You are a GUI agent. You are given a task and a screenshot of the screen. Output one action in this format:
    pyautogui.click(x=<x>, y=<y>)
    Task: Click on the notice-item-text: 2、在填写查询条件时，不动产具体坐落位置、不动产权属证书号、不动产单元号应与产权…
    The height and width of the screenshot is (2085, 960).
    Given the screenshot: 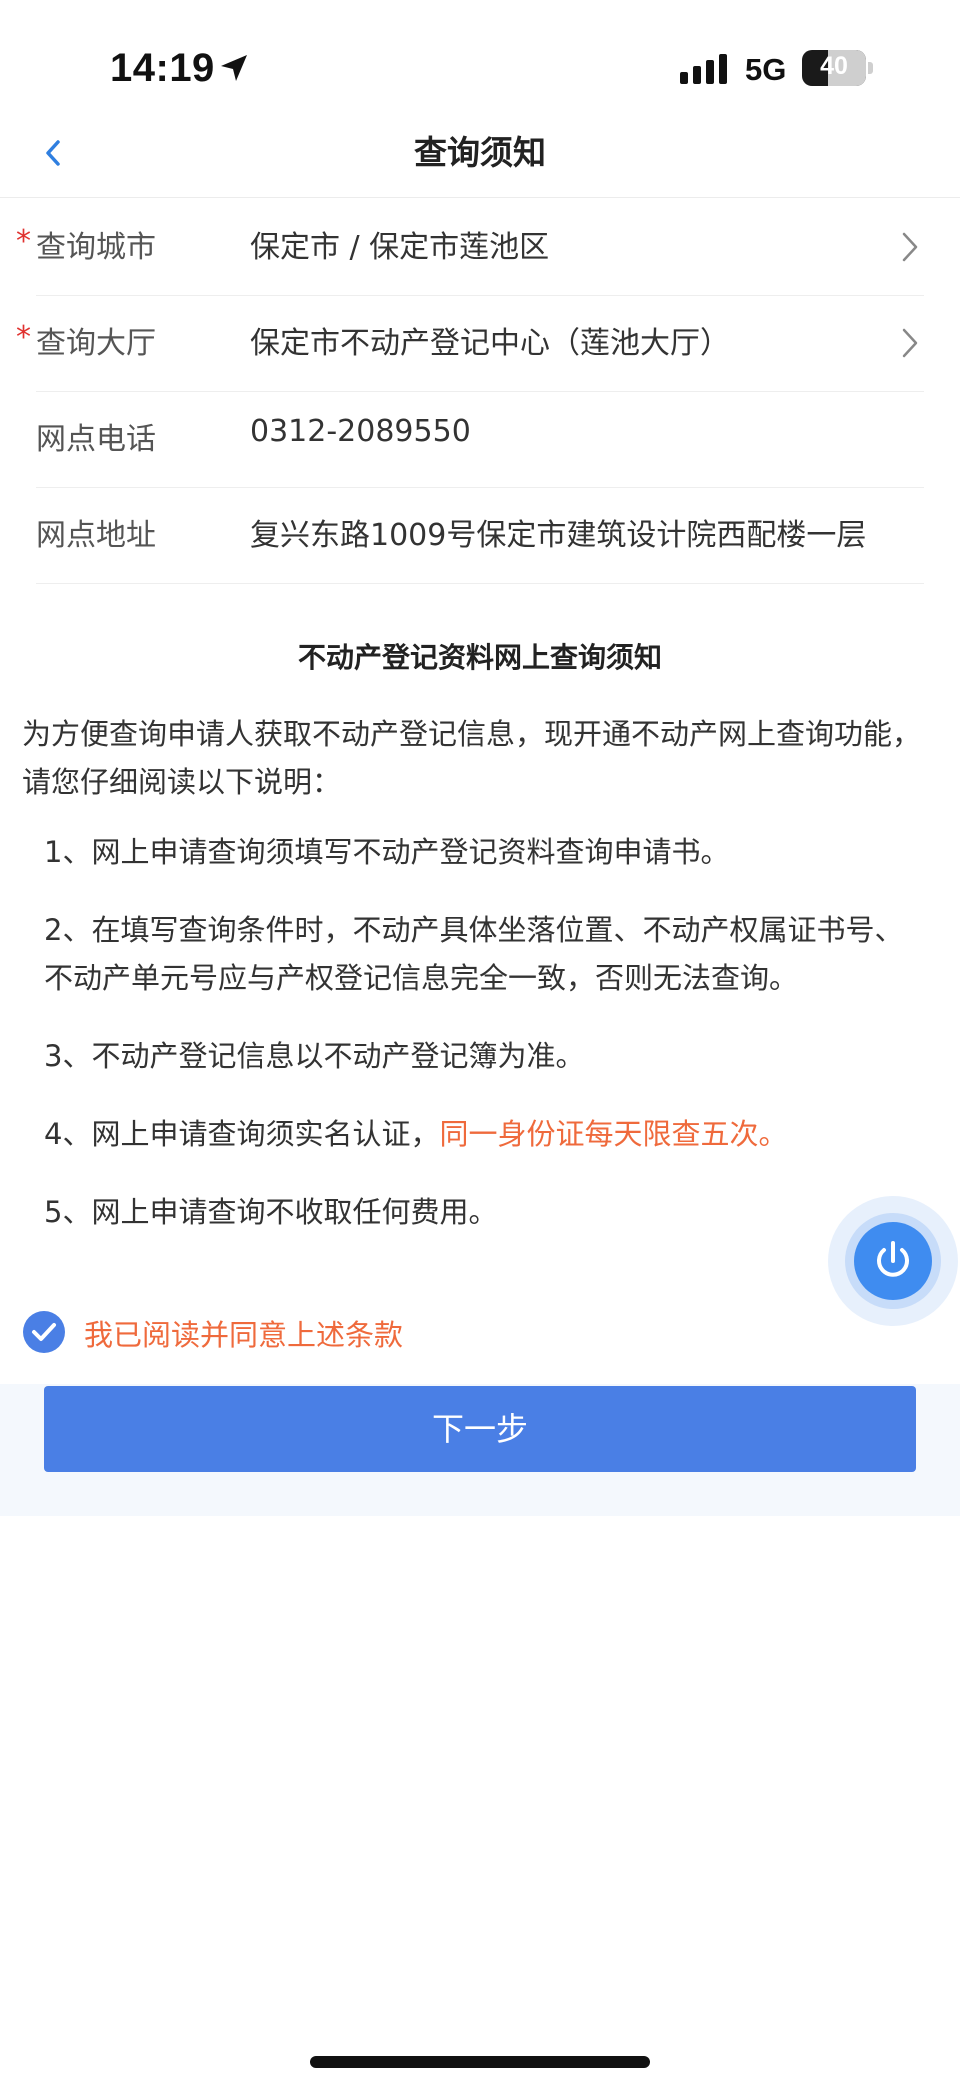 What is the action you would take?
    pyautogui.click(x=474, y=954)
    